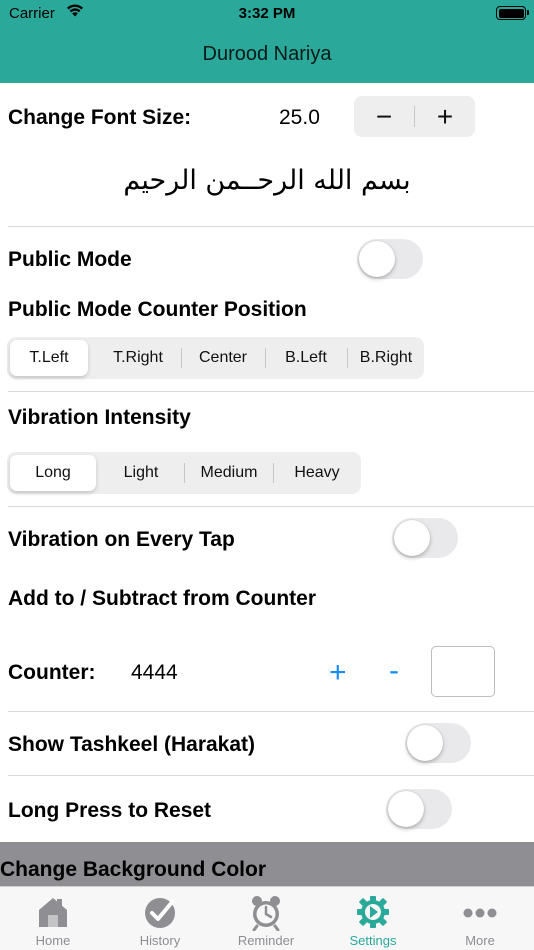  What do you see at coordinates (53, 473) in the screenshot?
I see `vibration-option-long: Long` at bounding box center [53, 473].